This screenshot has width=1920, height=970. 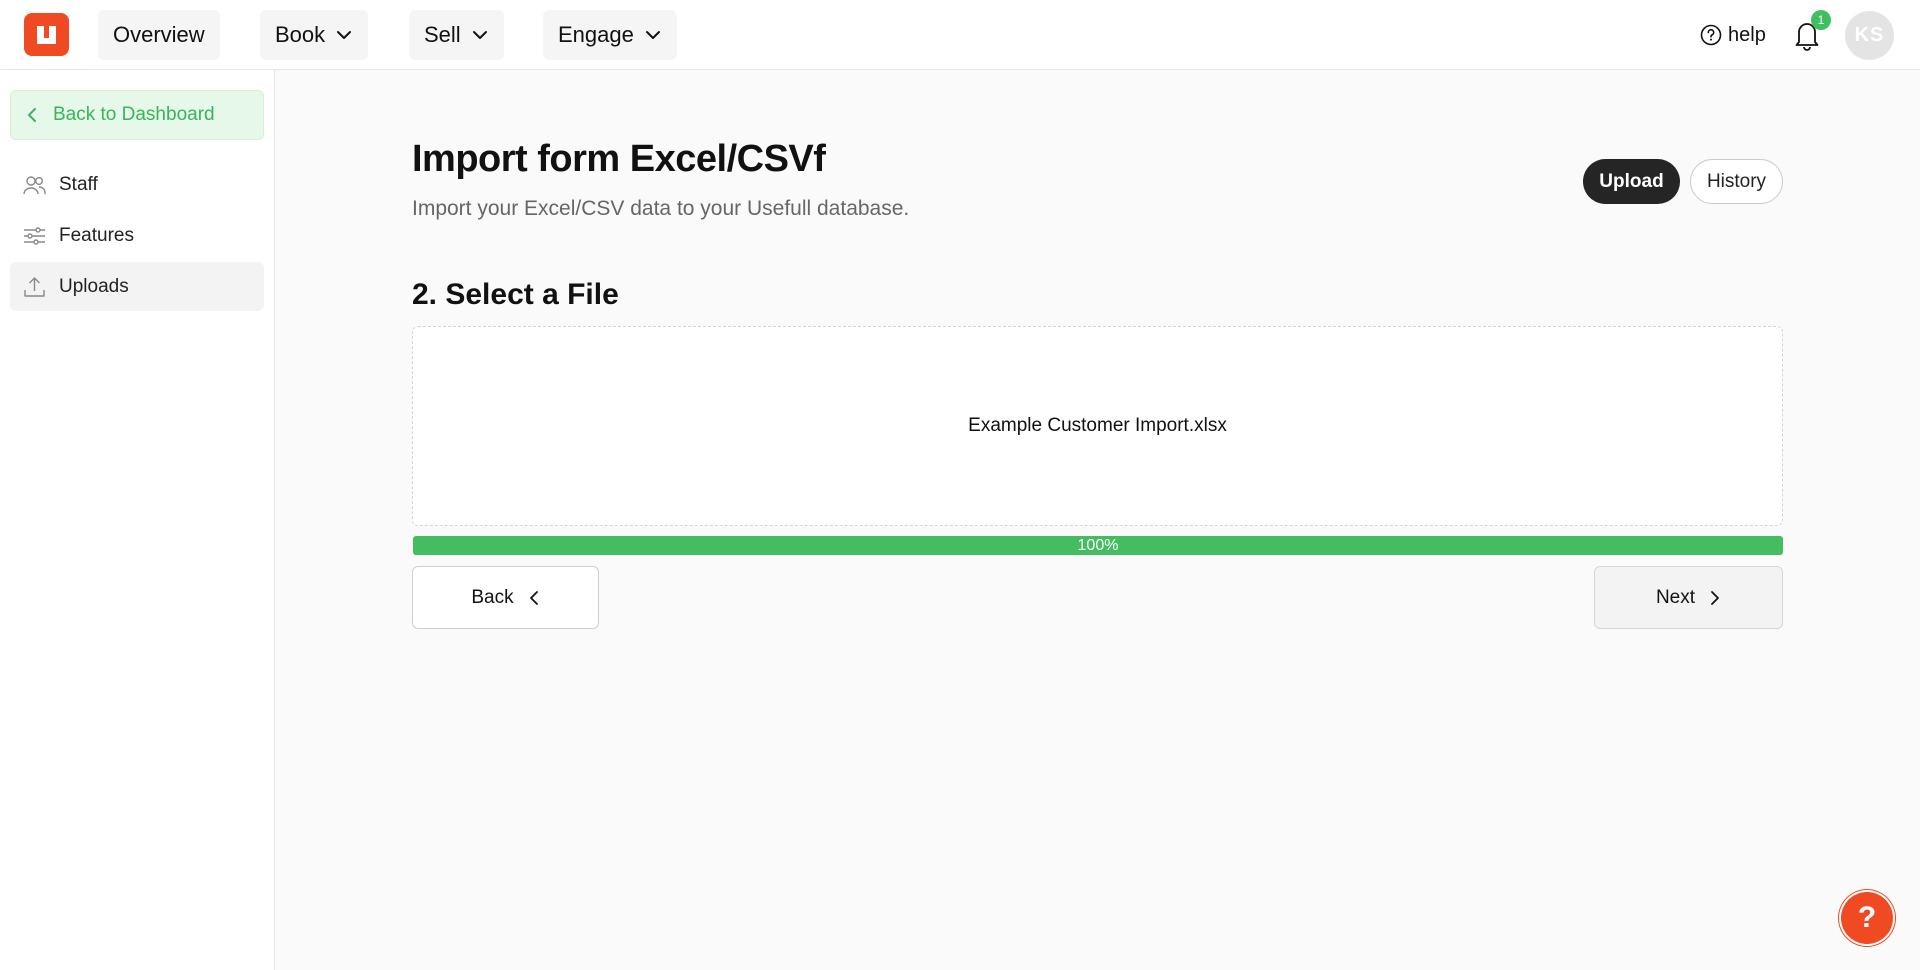 What do you see at coordinates (300, 34) in the screenshot?
I see `nav-book-label: Book` at bounding box center [300, 34].